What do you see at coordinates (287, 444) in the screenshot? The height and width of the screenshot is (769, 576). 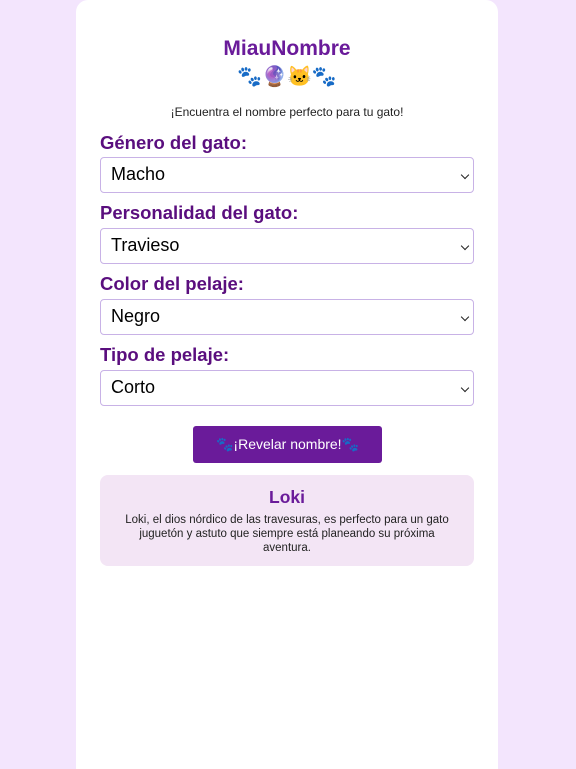 I see `reveal-name-button: 🐾¡Revelar nombre!🐾` at bounding box center [287, 444].